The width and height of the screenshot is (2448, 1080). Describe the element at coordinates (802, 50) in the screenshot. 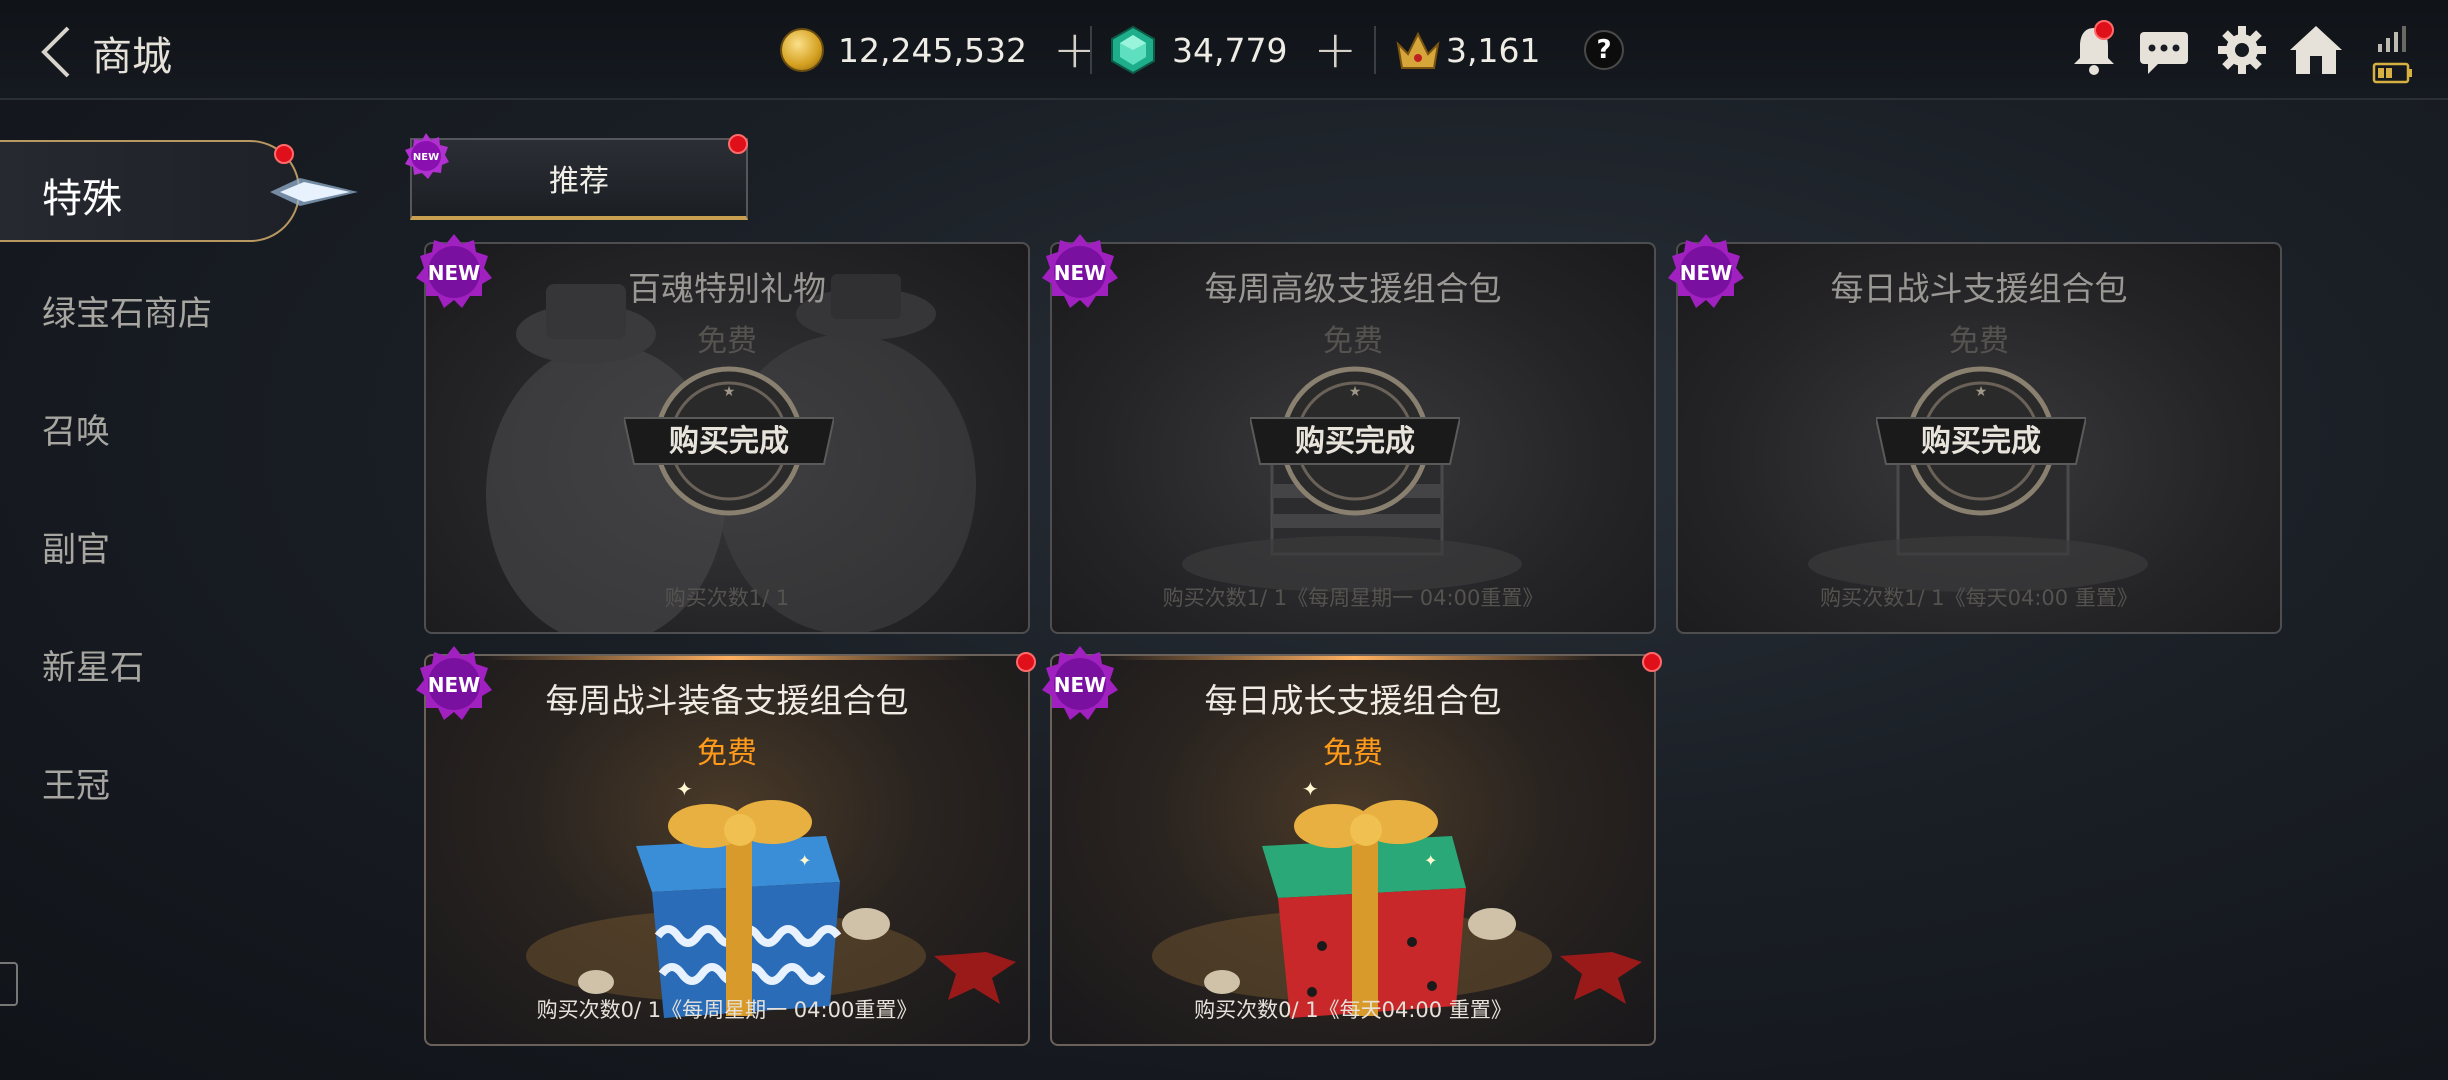

I see `gold-coin-icon` at that location.